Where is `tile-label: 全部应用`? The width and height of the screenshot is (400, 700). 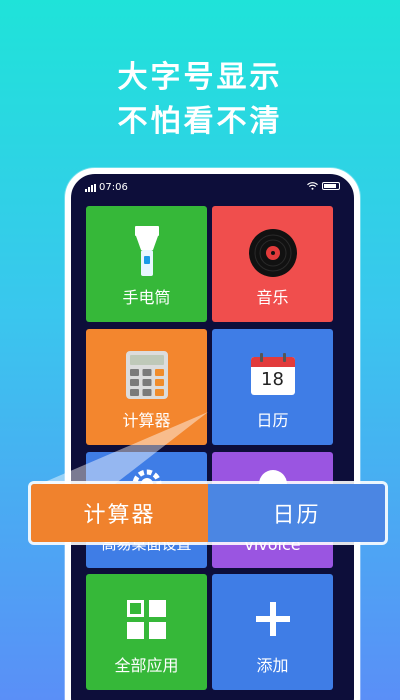
tile-label: 全部应用 is located at coordinates (146, 665).